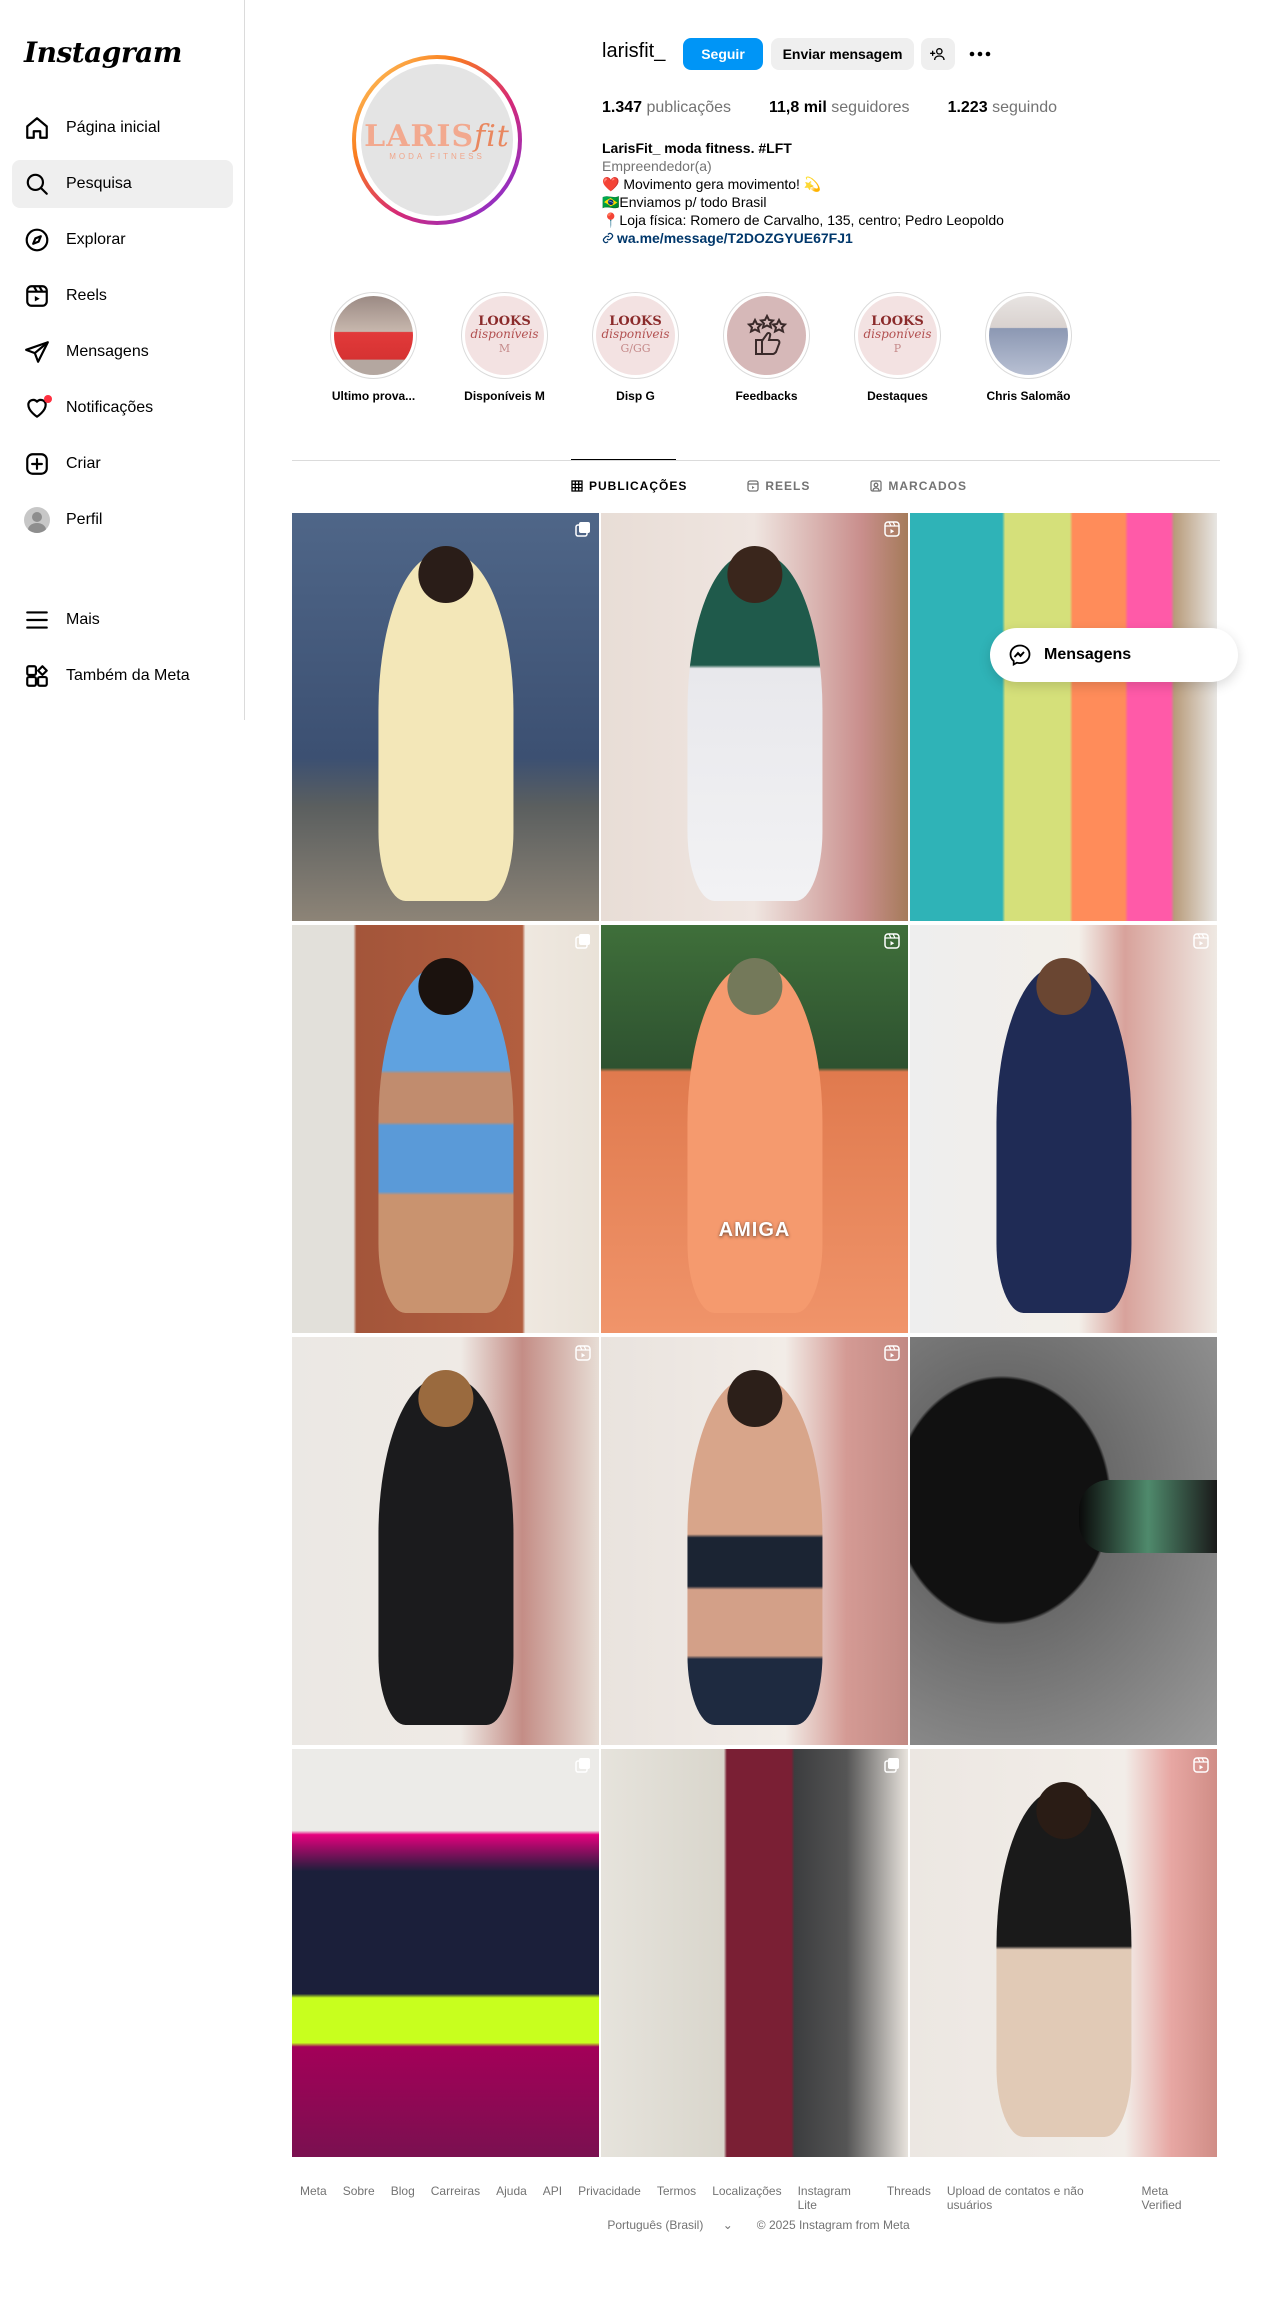  What do you see at coordinates (918, 486) in the screenshot?
I see `tab-tagged: MARCADOS` at bounding box center [918, 486].